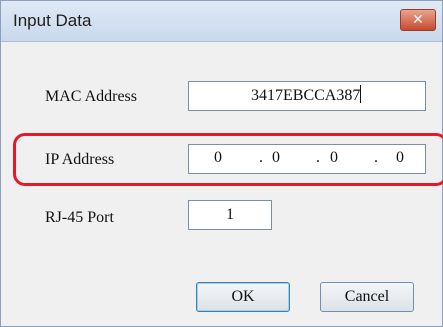 This screenshot has width=443, height=327. I want to click on mac-address-value: 3417EBCCA387, so click(306, 95).